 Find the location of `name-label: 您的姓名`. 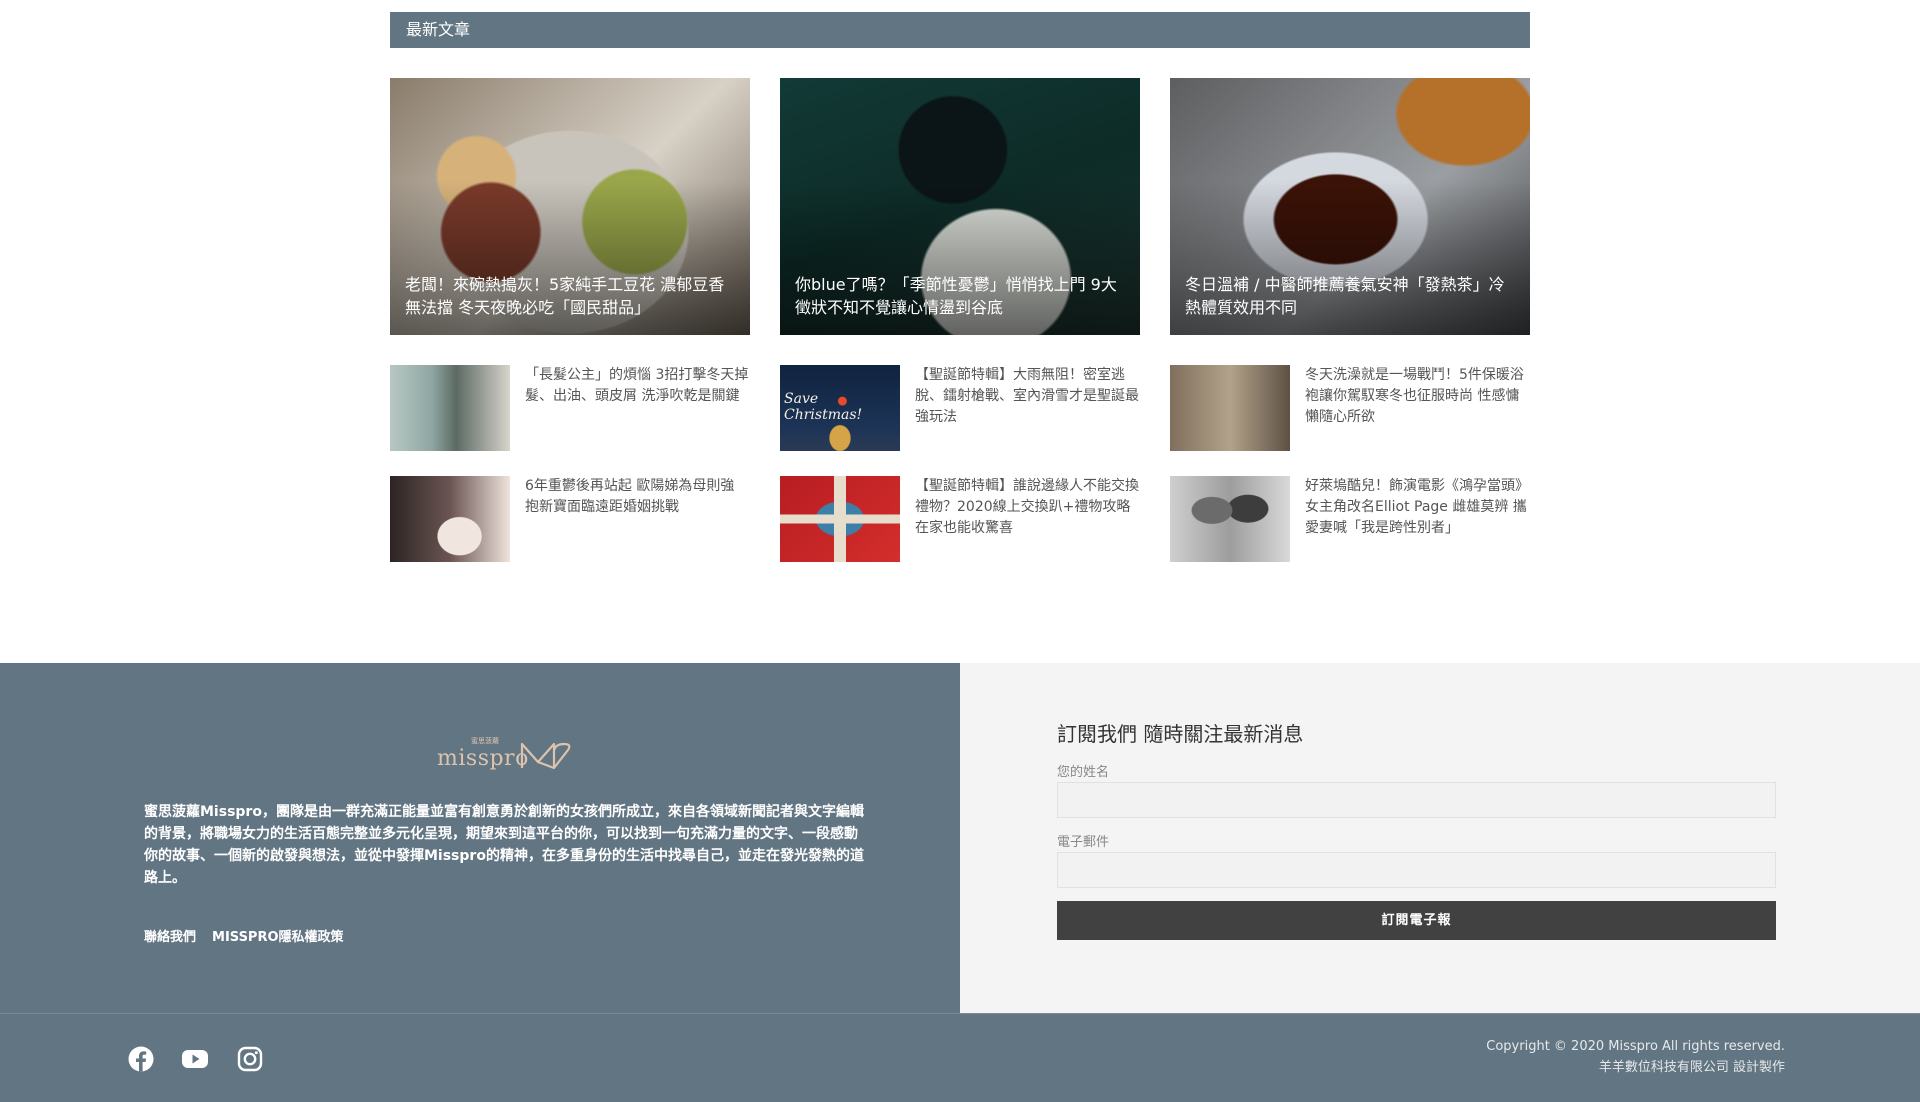

name-label: 您的姓名 is located at coordinates (1083, 772).